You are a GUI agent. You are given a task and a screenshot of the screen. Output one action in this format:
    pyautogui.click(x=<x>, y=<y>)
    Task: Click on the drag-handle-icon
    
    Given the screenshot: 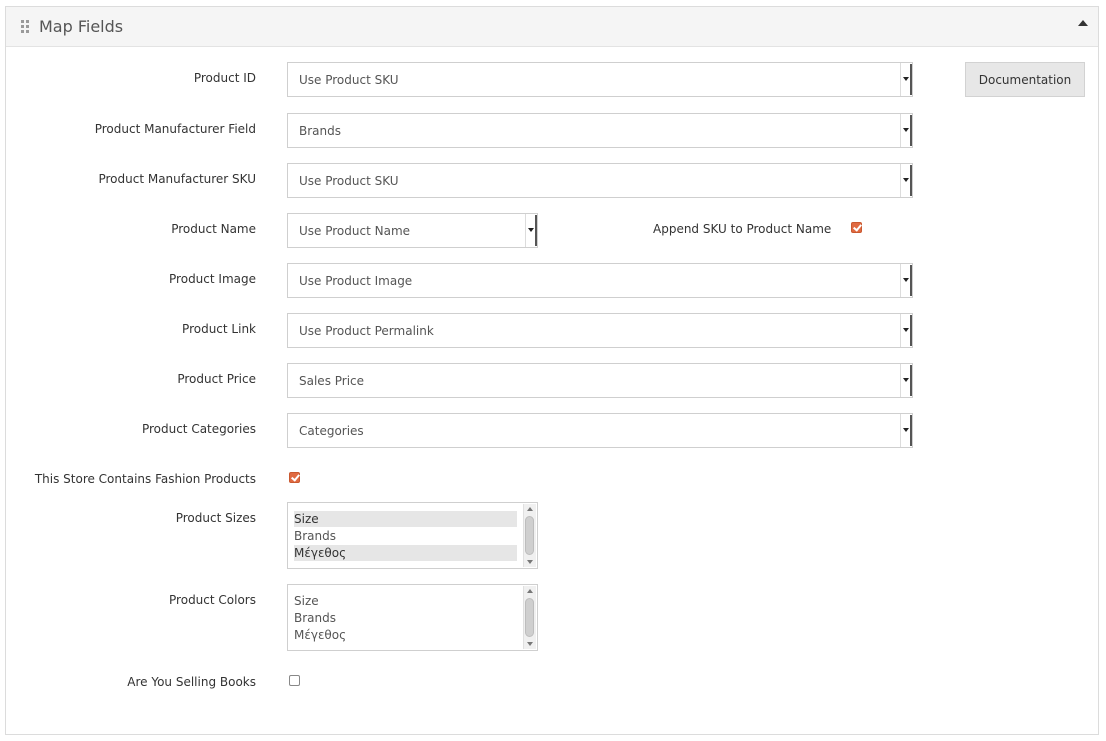 What is the action you would take?
    pyautogui.click(x=25, y=26)
    